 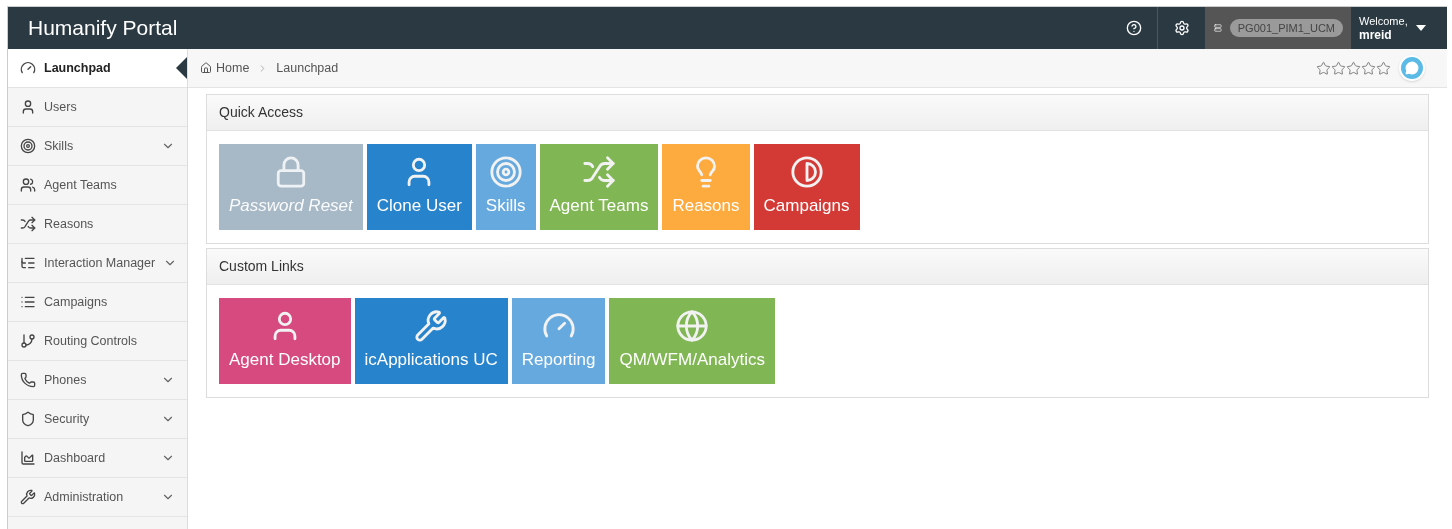 I want to click on phone-icon, so click(x=28, y=380).